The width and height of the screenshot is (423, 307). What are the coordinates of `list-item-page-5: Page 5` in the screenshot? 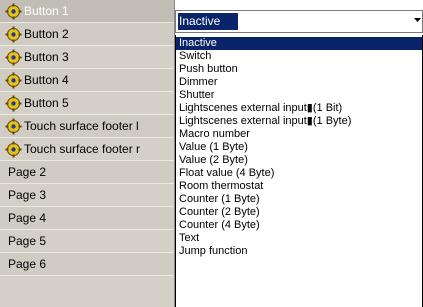 It's located at (87, 241).